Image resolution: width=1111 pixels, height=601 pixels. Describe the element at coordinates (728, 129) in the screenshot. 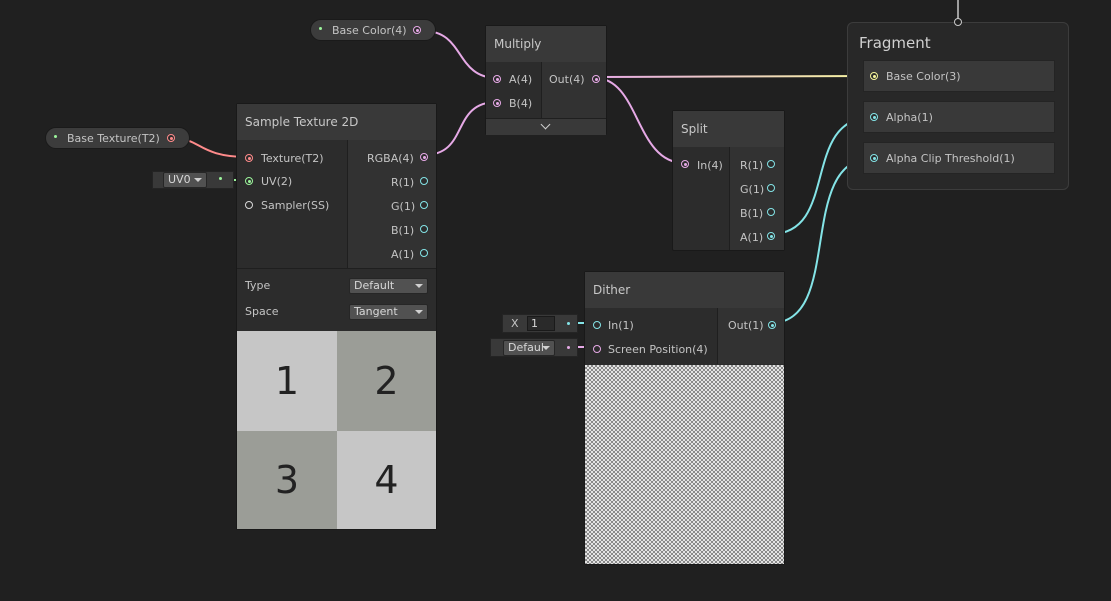

I see `node-title-bar: Split` at that location.